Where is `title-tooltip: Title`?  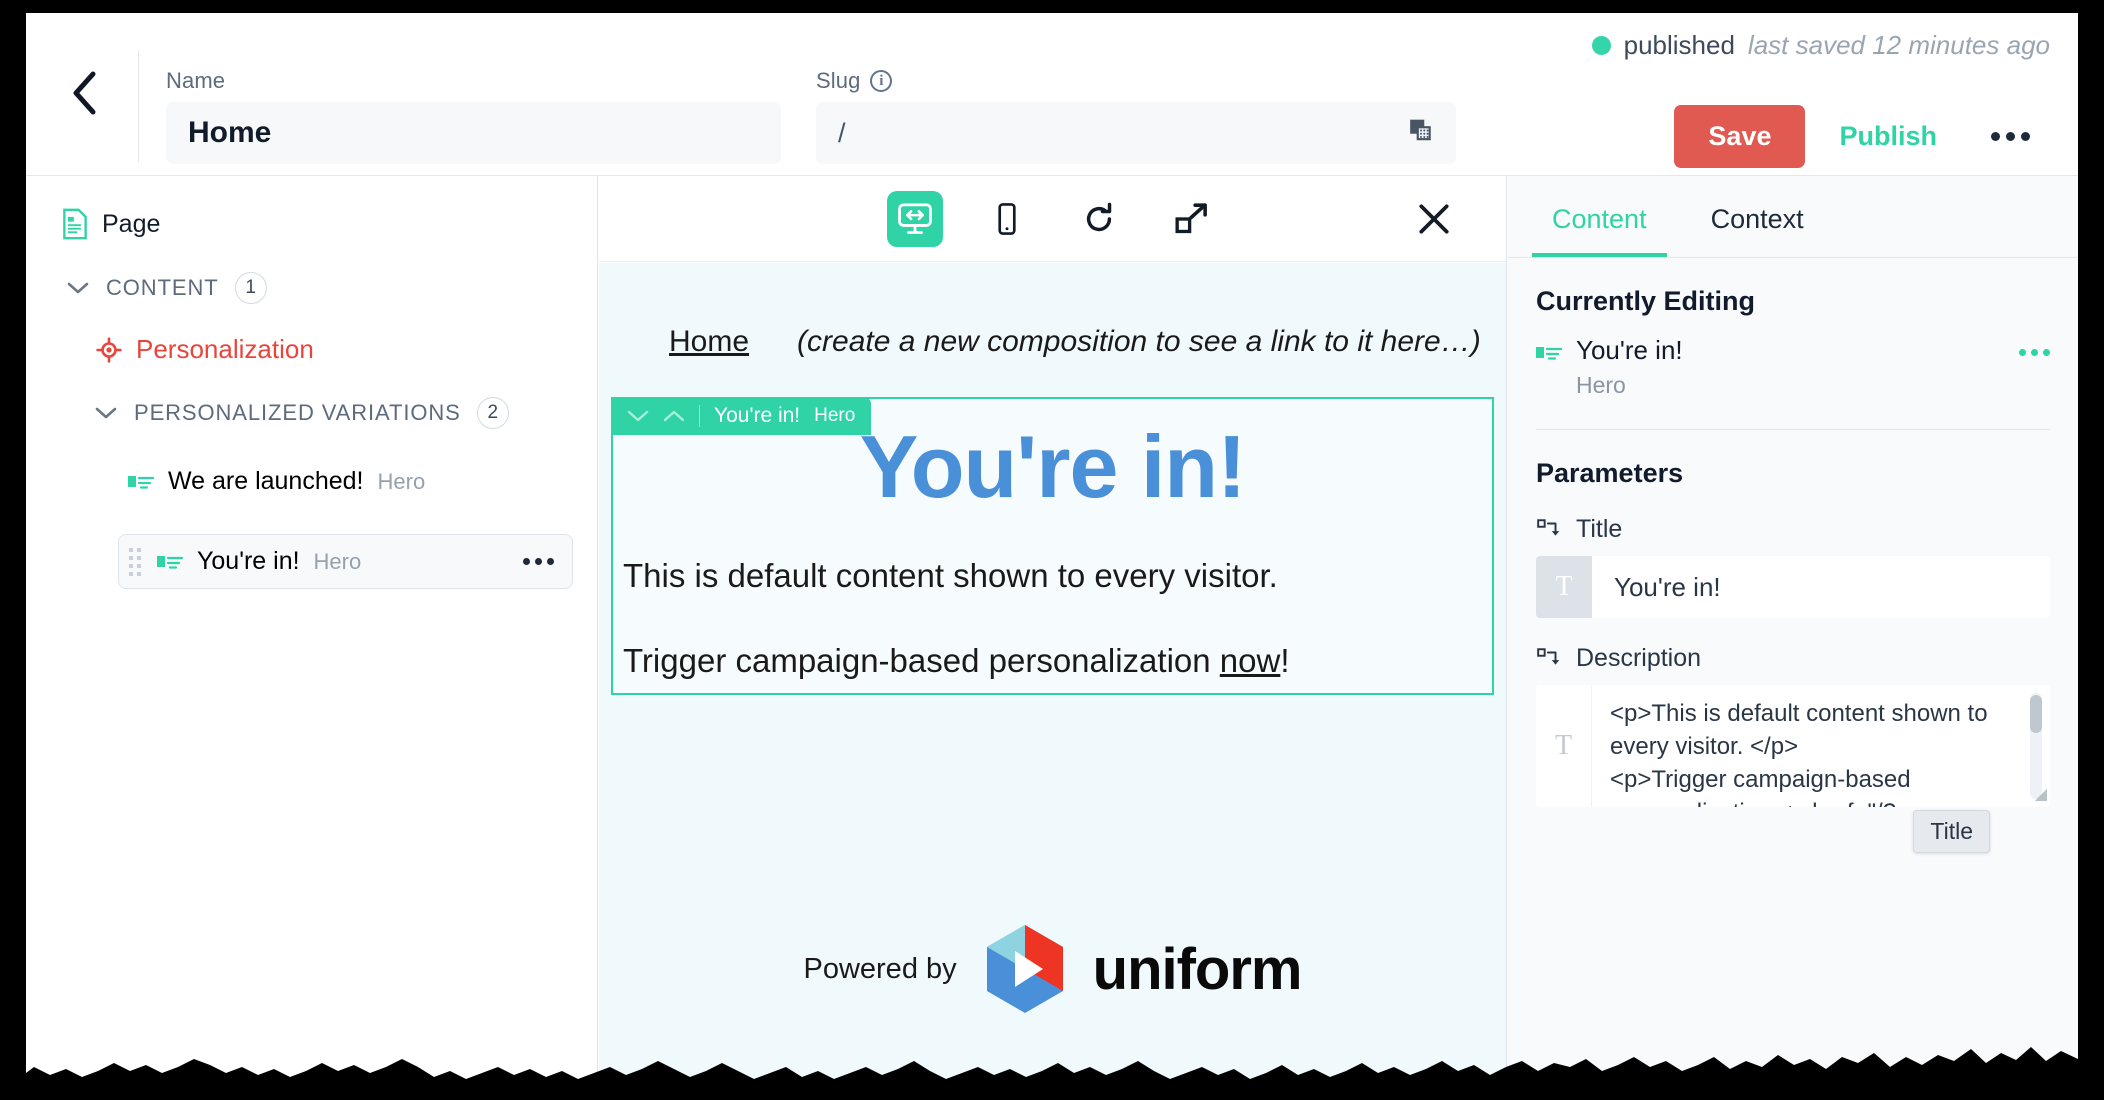
title-tooltip: Title is located at coordinates (1951, 831).